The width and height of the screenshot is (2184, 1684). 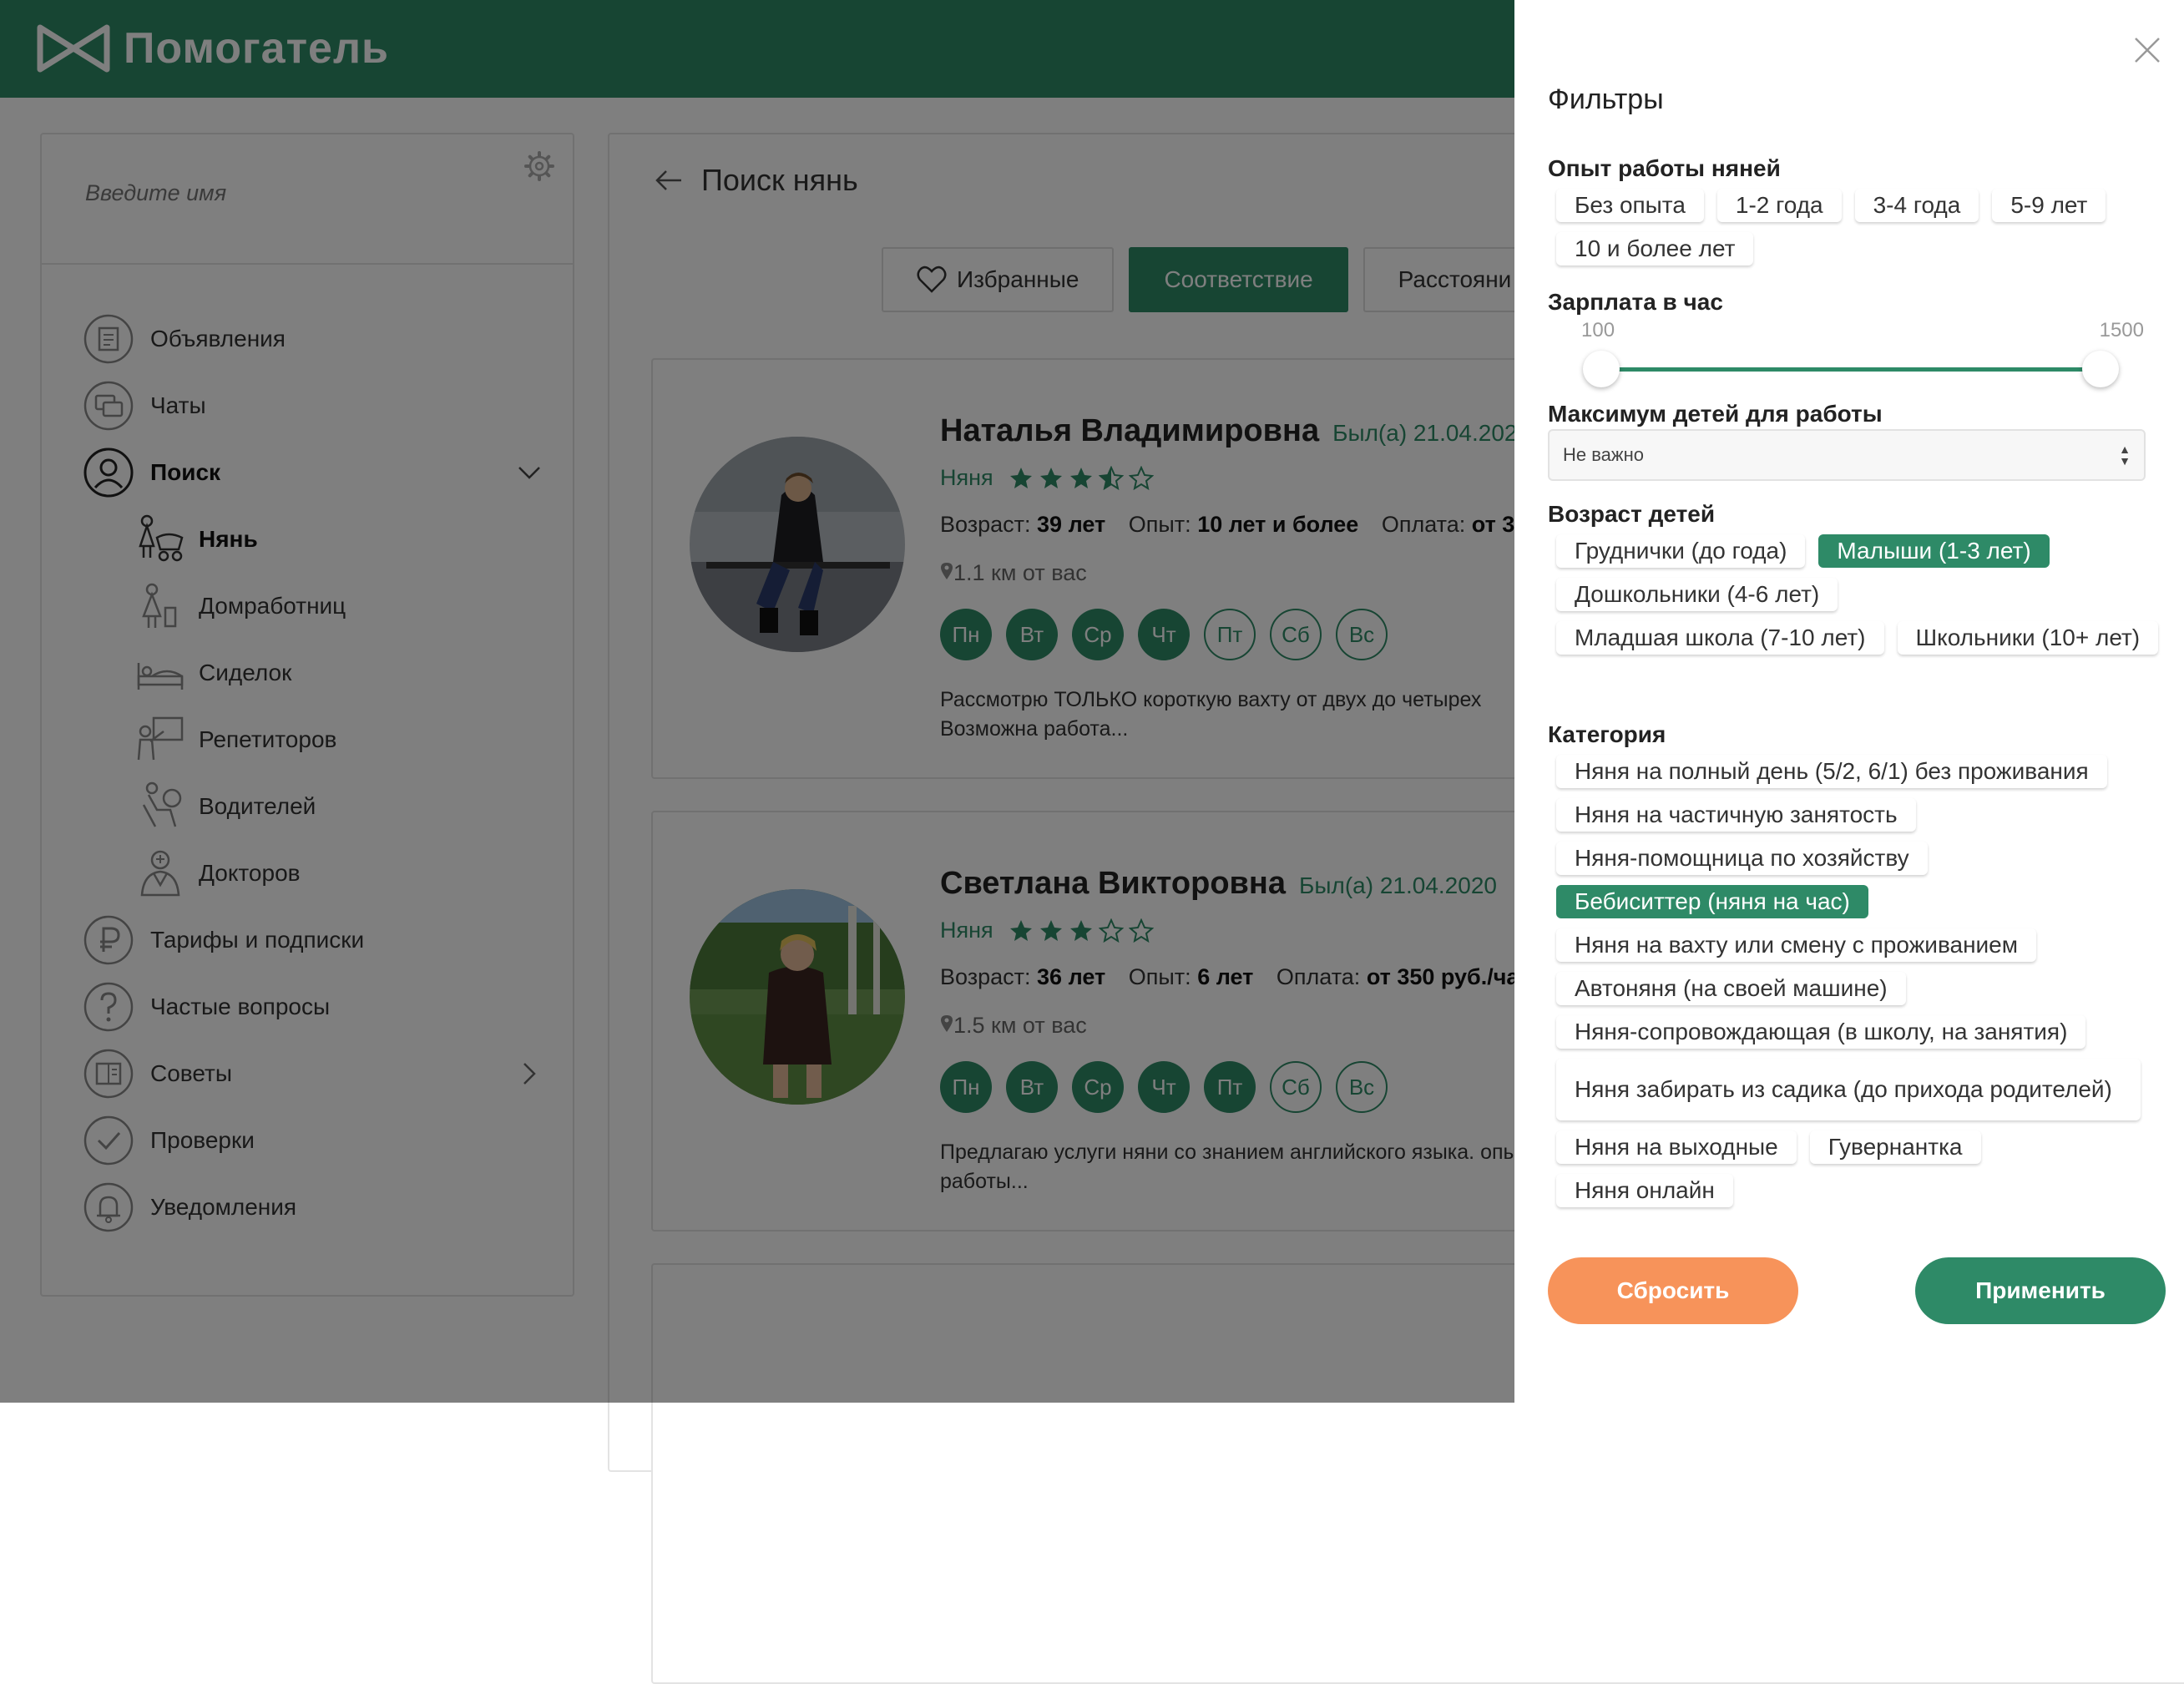 I want to click on max-children-section-title: Максимум детей для работы, so click(x=1715, y=414).